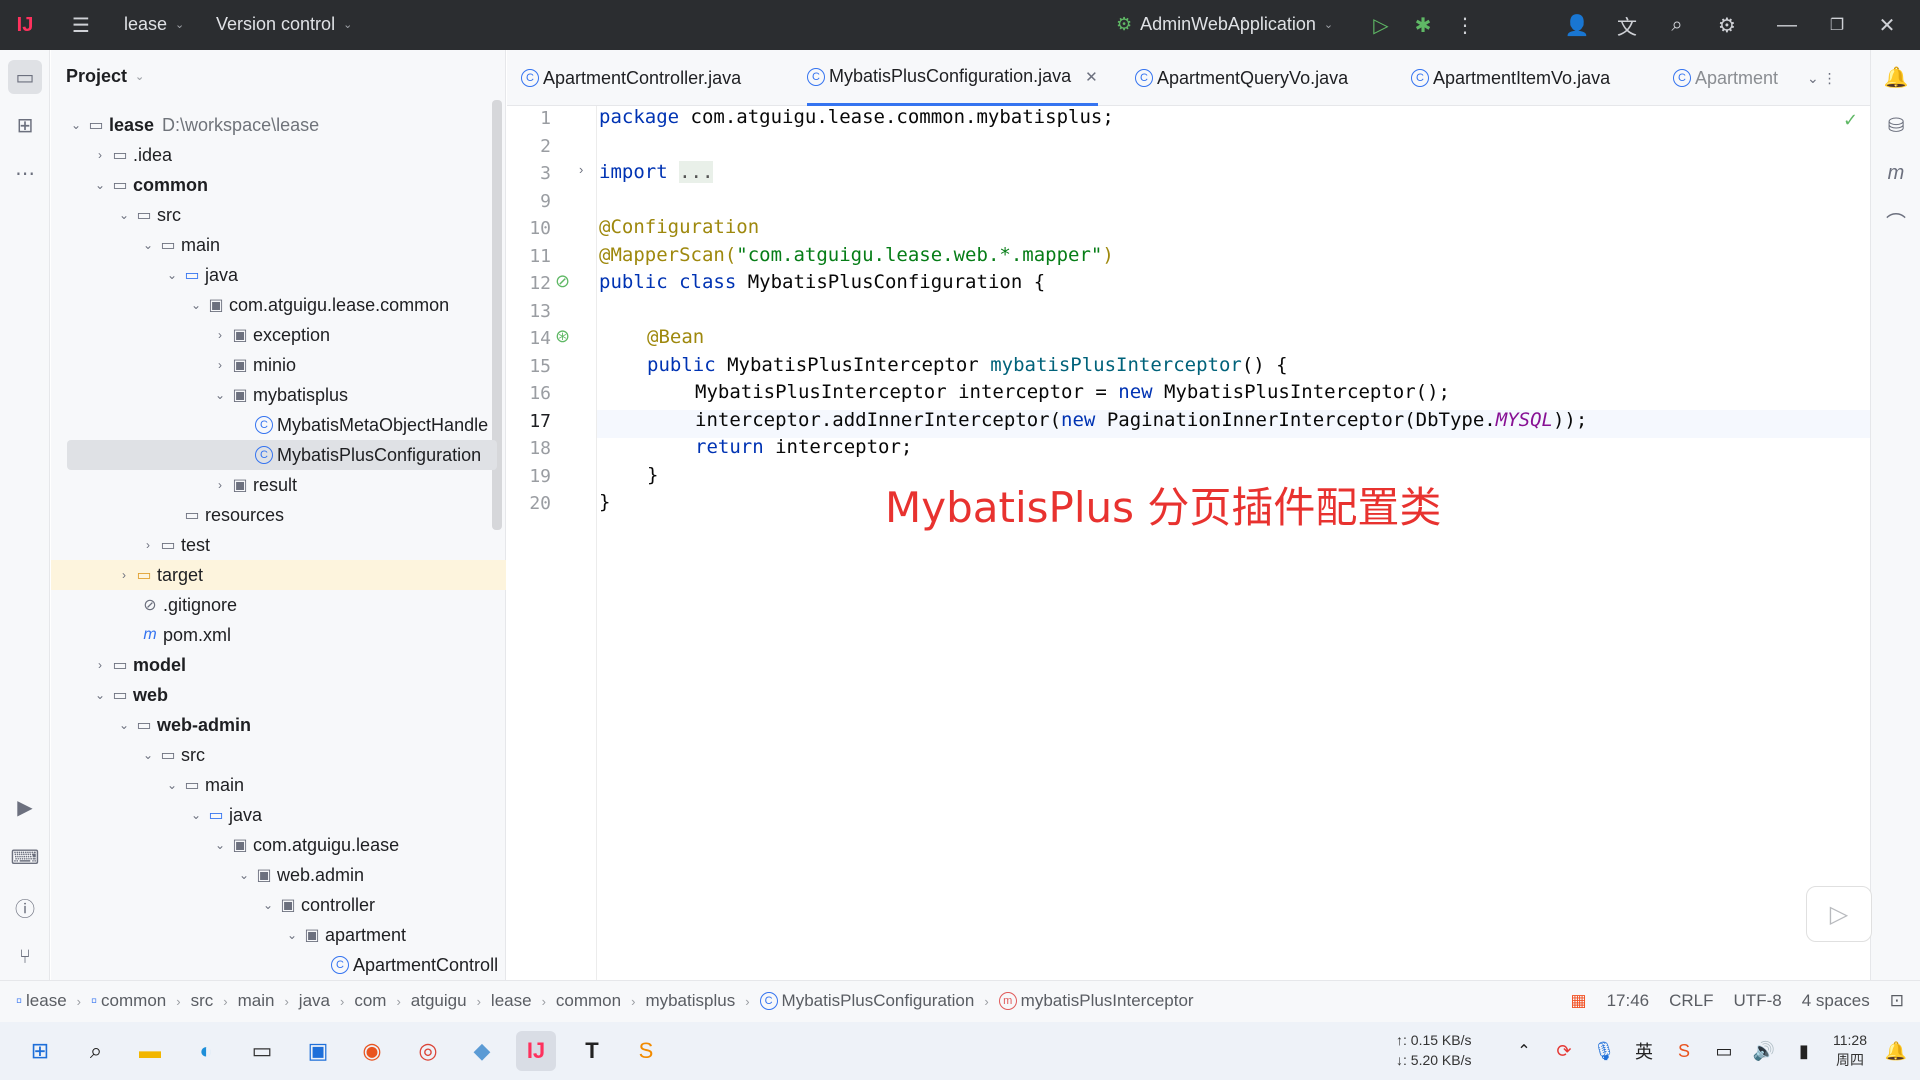 The image size is (1920, 1080). I want to click on terminal-icon: ⌨, so click(25, 857).